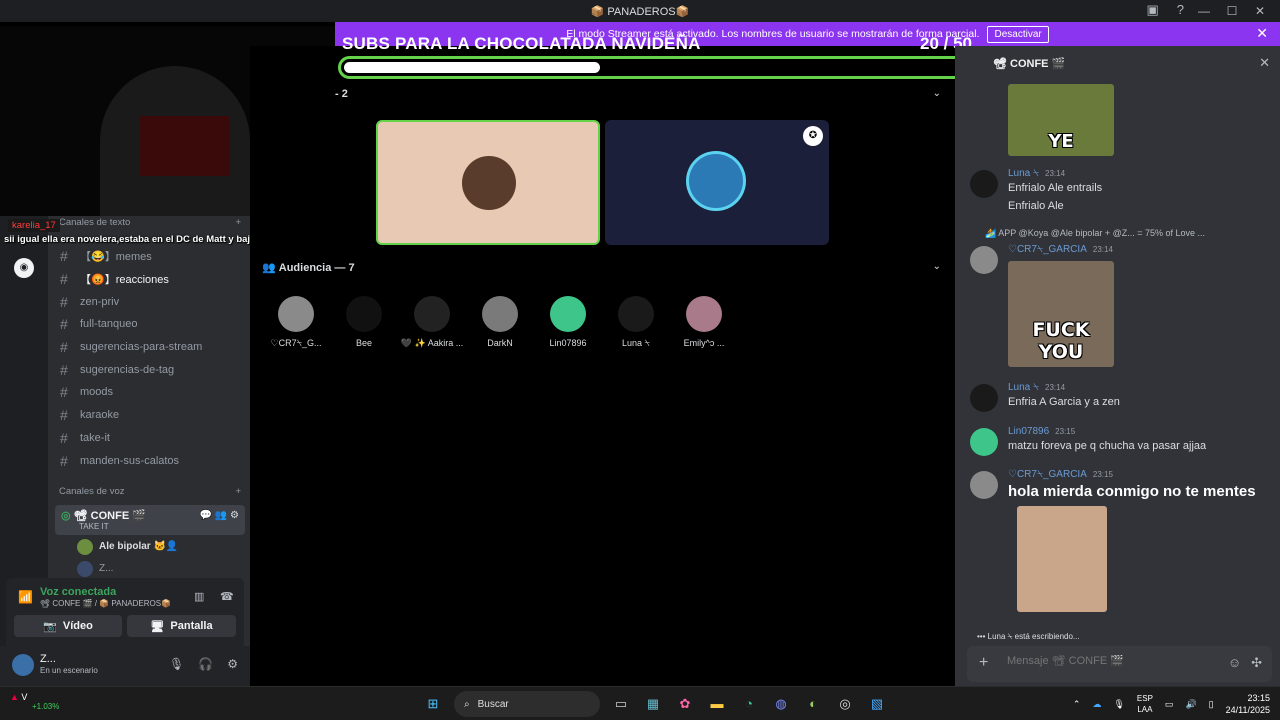  Describe the element at coordinates (1204, 11) in the screenshot. I see `minimize-button: —` at that location.